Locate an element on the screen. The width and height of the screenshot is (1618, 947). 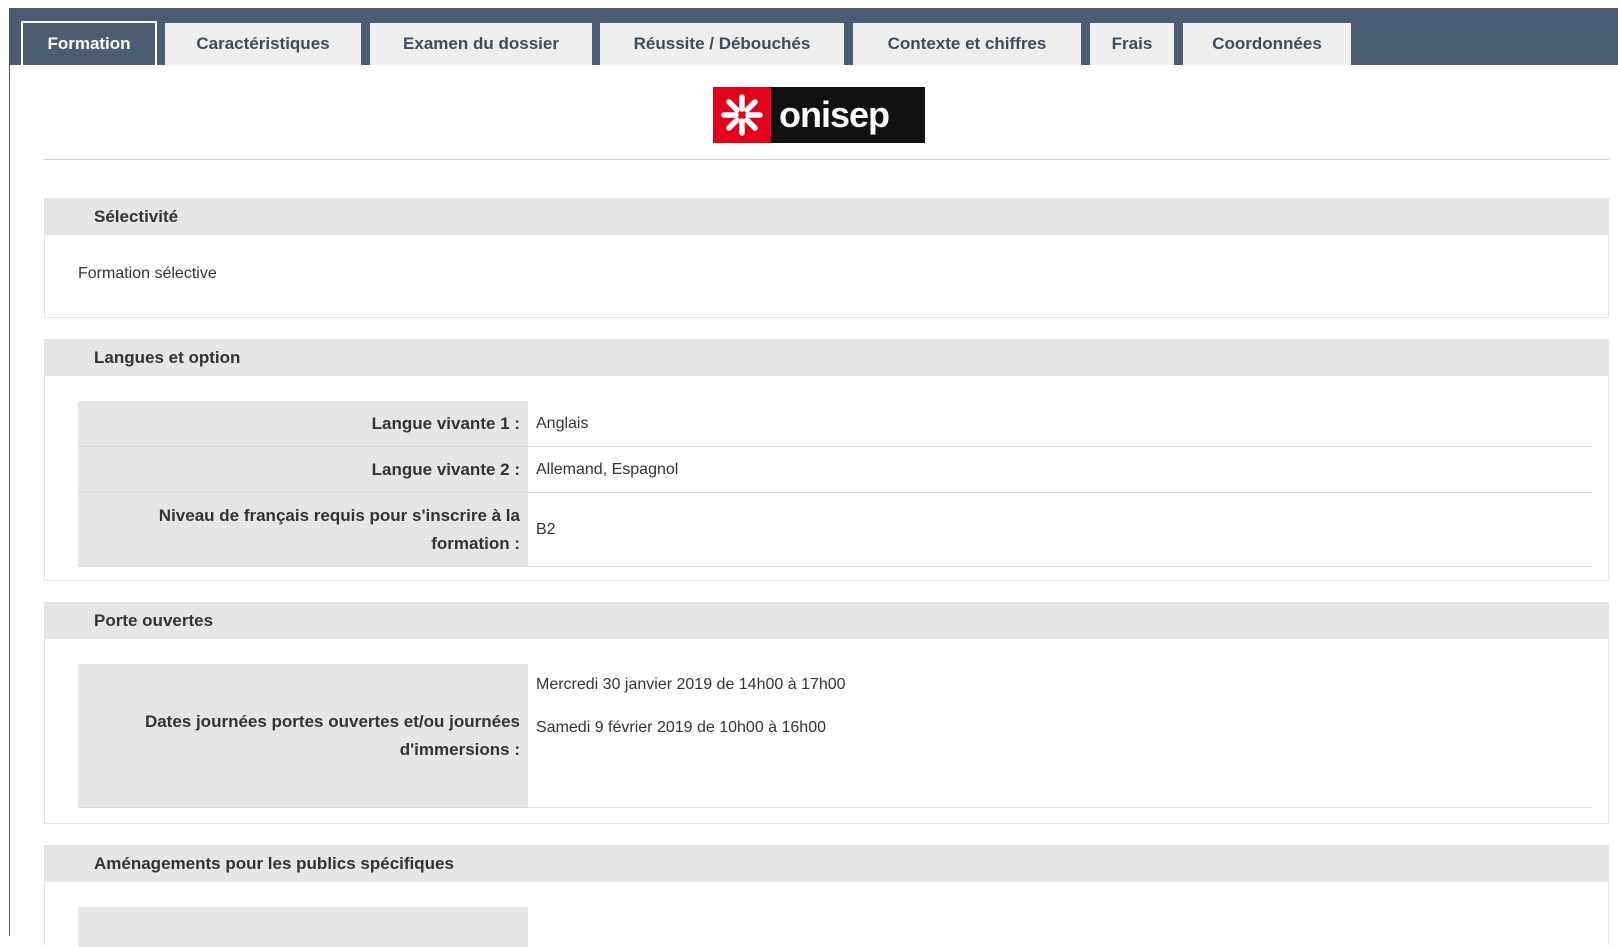
logo-text: onisep is located at coordinates (848, 115).